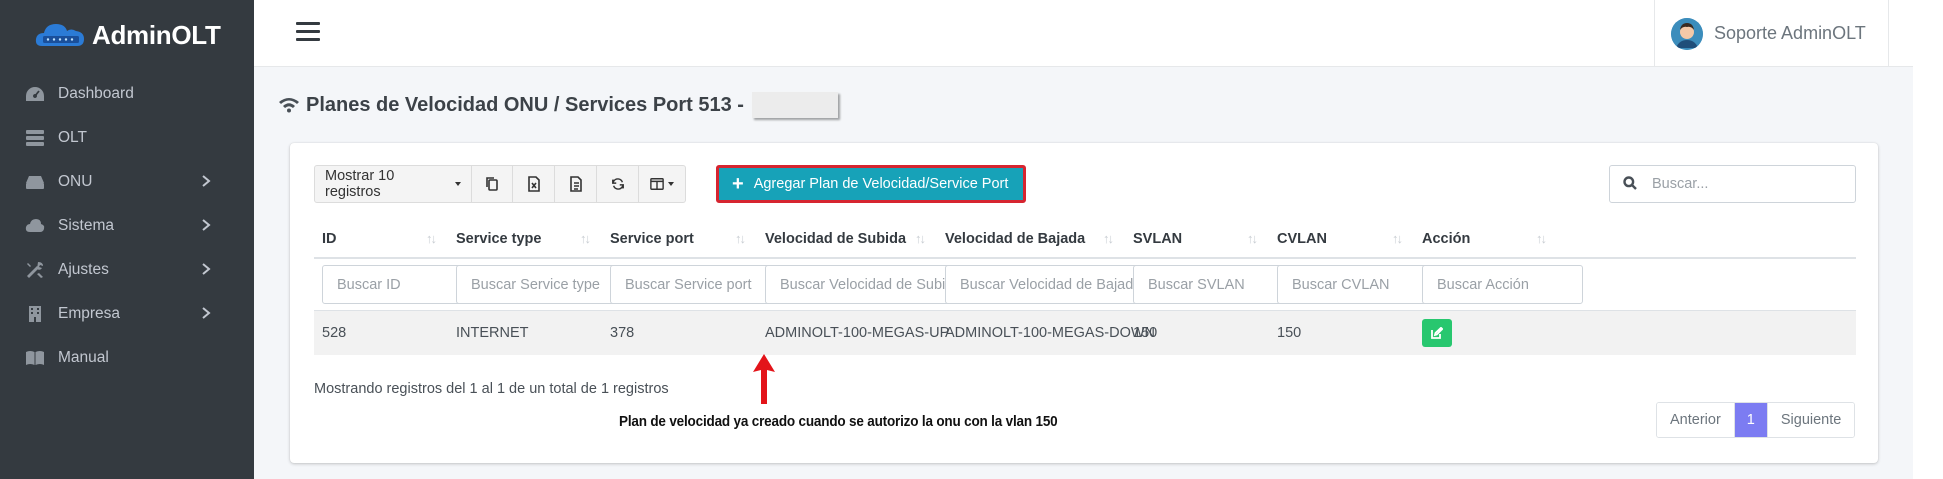 Image resolution: width=1943 pixels, height=479 pixels. I want to click on sidebar-item-label: Manual, so click(83, 357).